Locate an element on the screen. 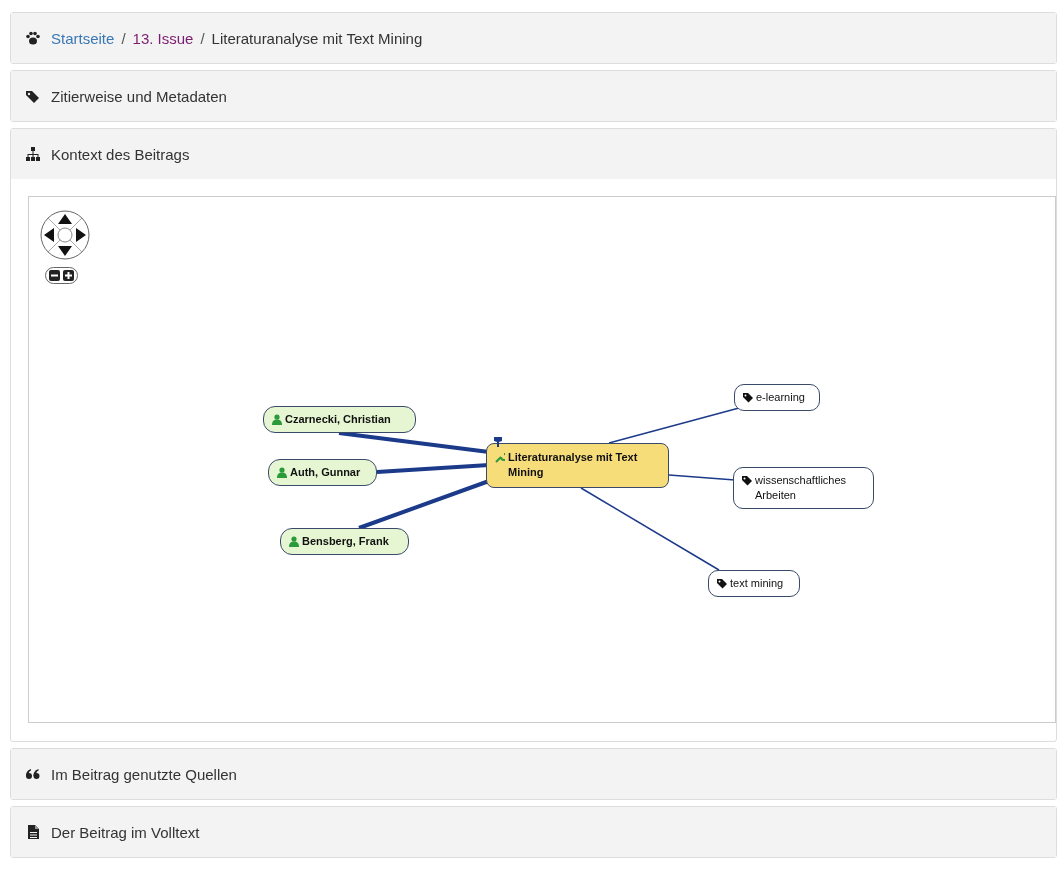 The height and width of the screenshot is (875, 1057). breadcrumb-current: Literaturanalyse mit Text Mining is located at coordinates (317, 38).